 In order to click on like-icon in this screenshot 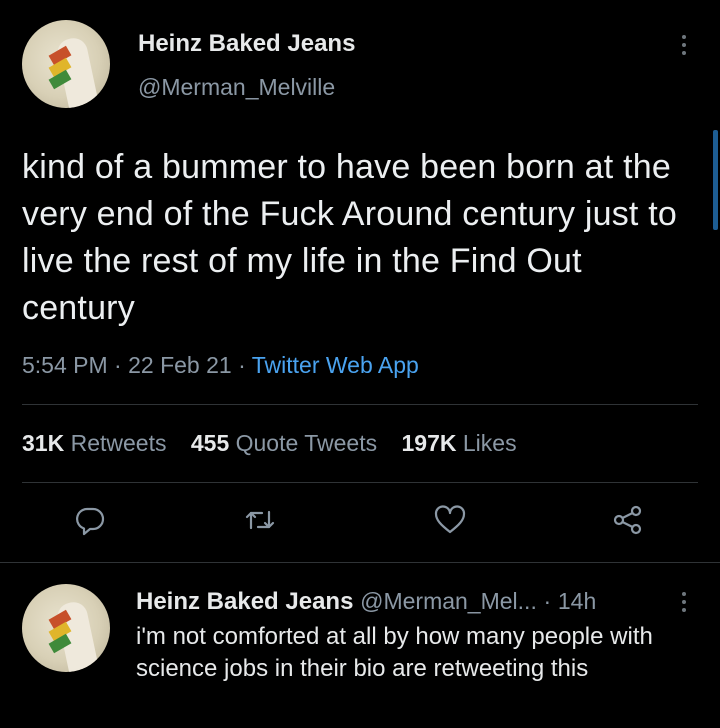, I will do `click(450, 519)`.